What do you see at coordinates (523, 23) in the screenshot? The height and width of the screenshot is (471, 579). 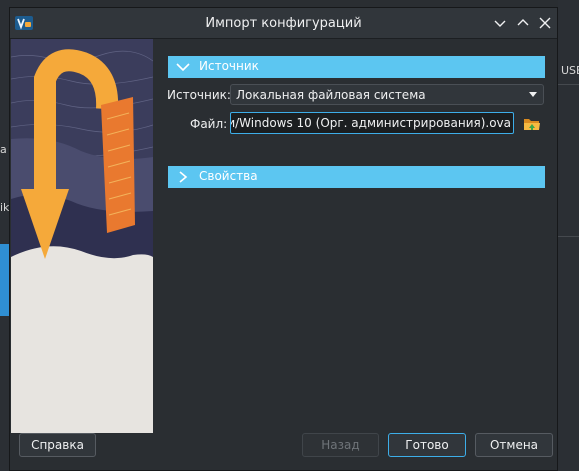 I see `chevron-up-icon` at bounding box center [523, 23].